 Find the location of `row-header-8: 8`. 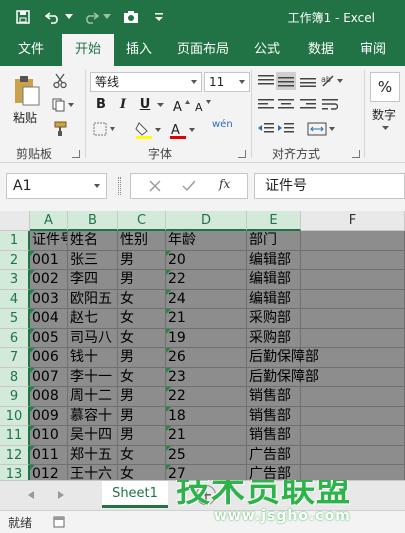

row-header-8: 8 is located at coordinates (15, 377).